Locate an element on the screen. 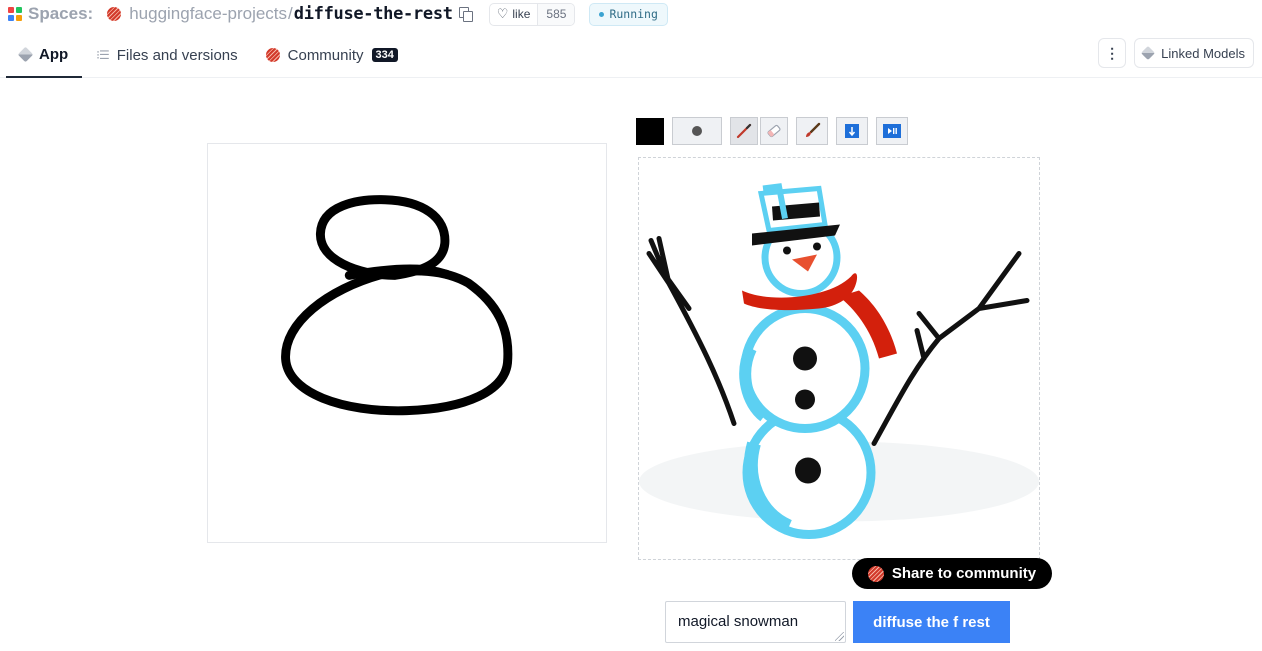 The width and height of the screenshot is (1262, 651). like-button: ♡ like is located at coordinates (514, 14).